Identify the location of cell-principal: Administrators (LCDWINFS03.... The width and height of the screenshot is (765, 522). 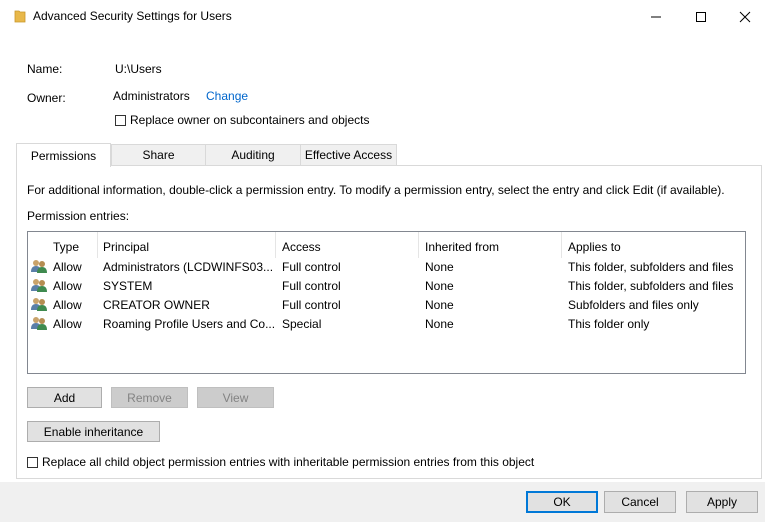
(188, 267).